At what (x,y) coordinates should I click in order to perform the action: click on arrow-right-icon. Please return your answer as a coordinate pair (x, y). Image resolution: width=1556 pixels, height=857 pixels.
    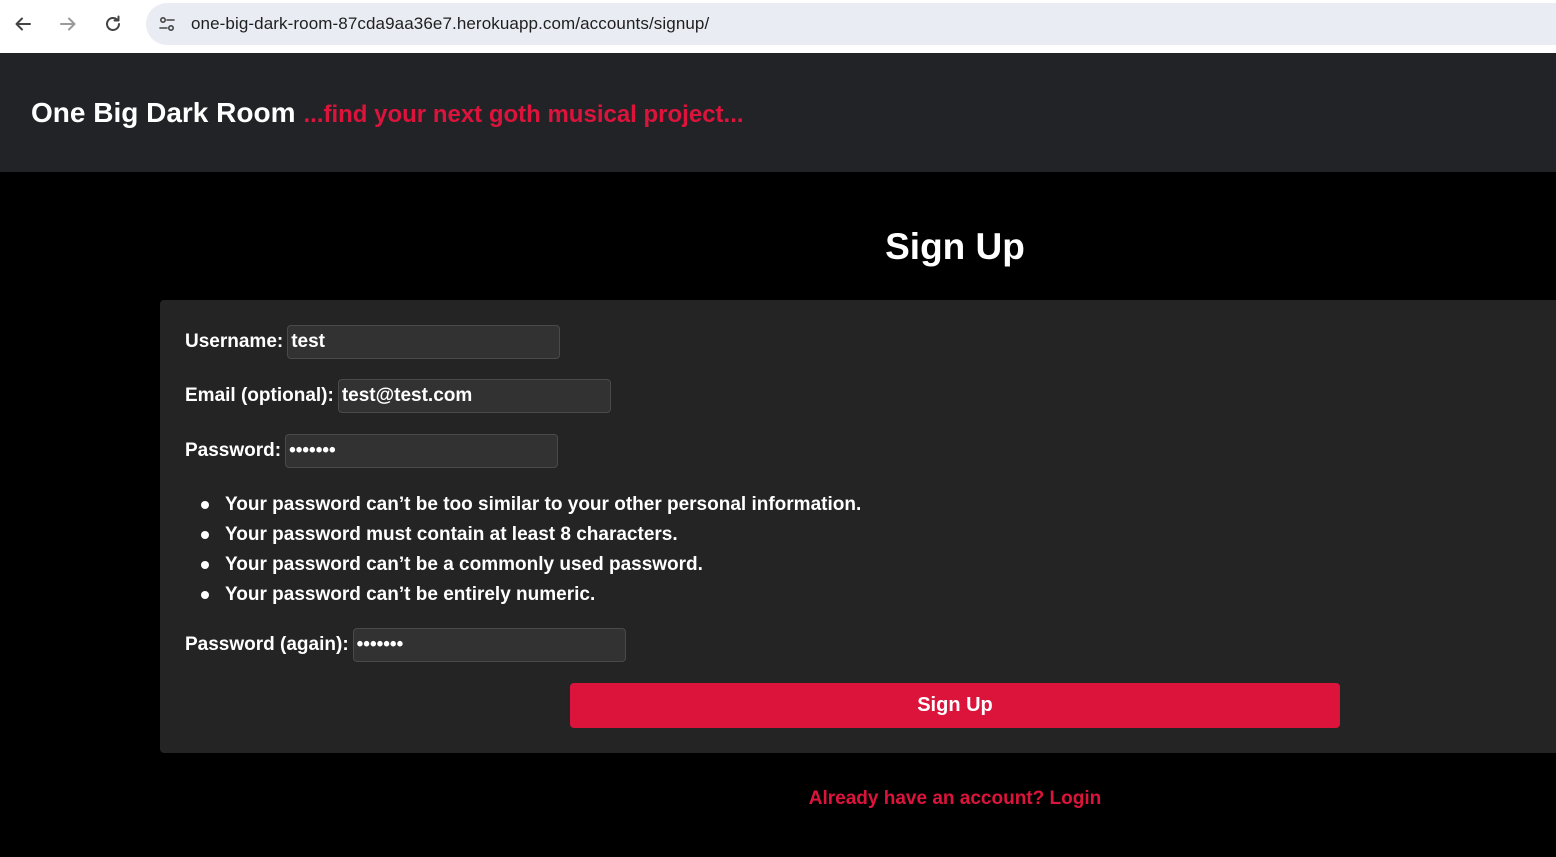
    Looking at the image, I should click on (68, 24).